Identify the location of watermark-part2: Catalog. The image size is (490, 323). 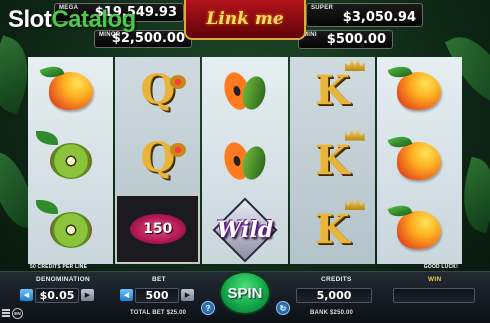
(93, 19).